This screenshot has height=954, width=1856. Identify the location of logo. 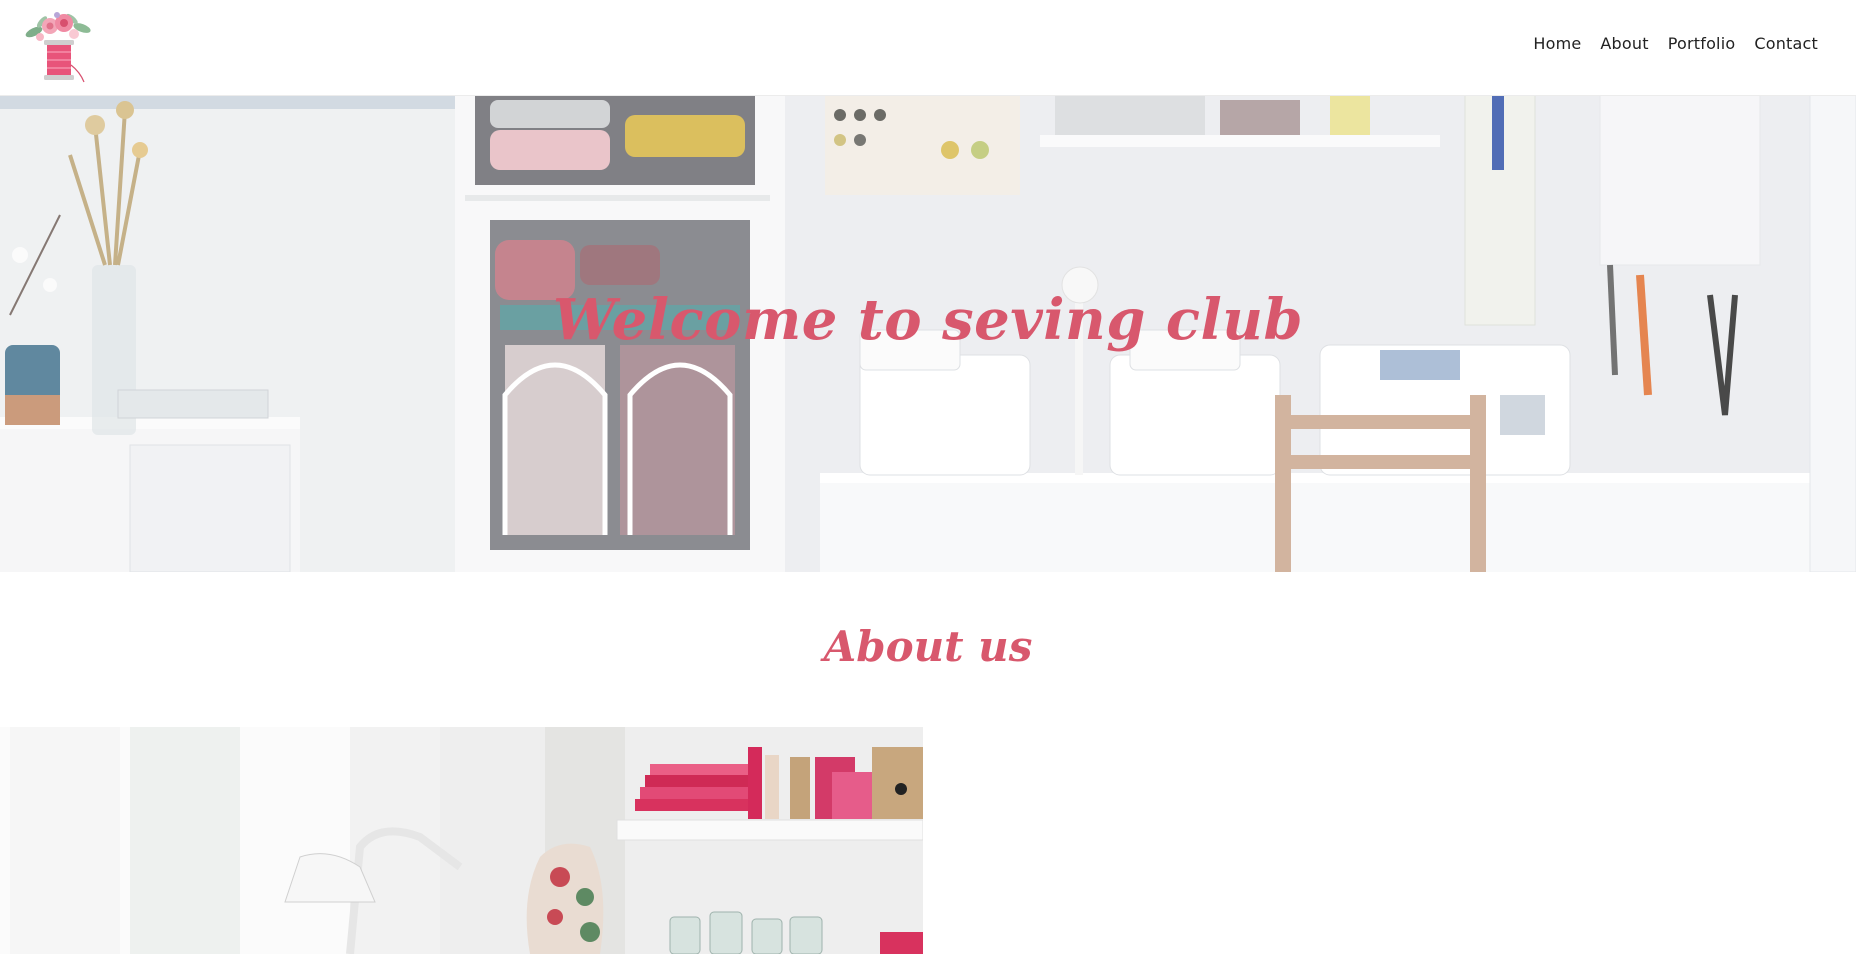
(58, 47).